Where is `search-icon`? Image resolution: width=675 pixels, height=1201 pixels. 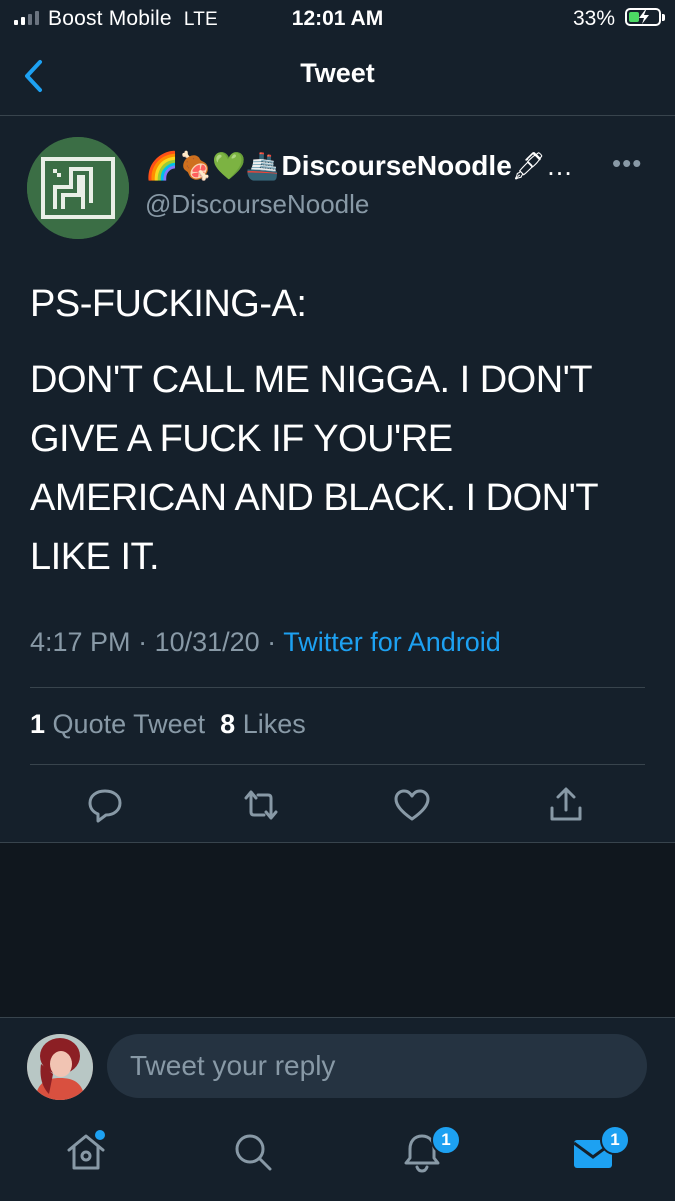 search-icon is located at coordinates (253, 1152).